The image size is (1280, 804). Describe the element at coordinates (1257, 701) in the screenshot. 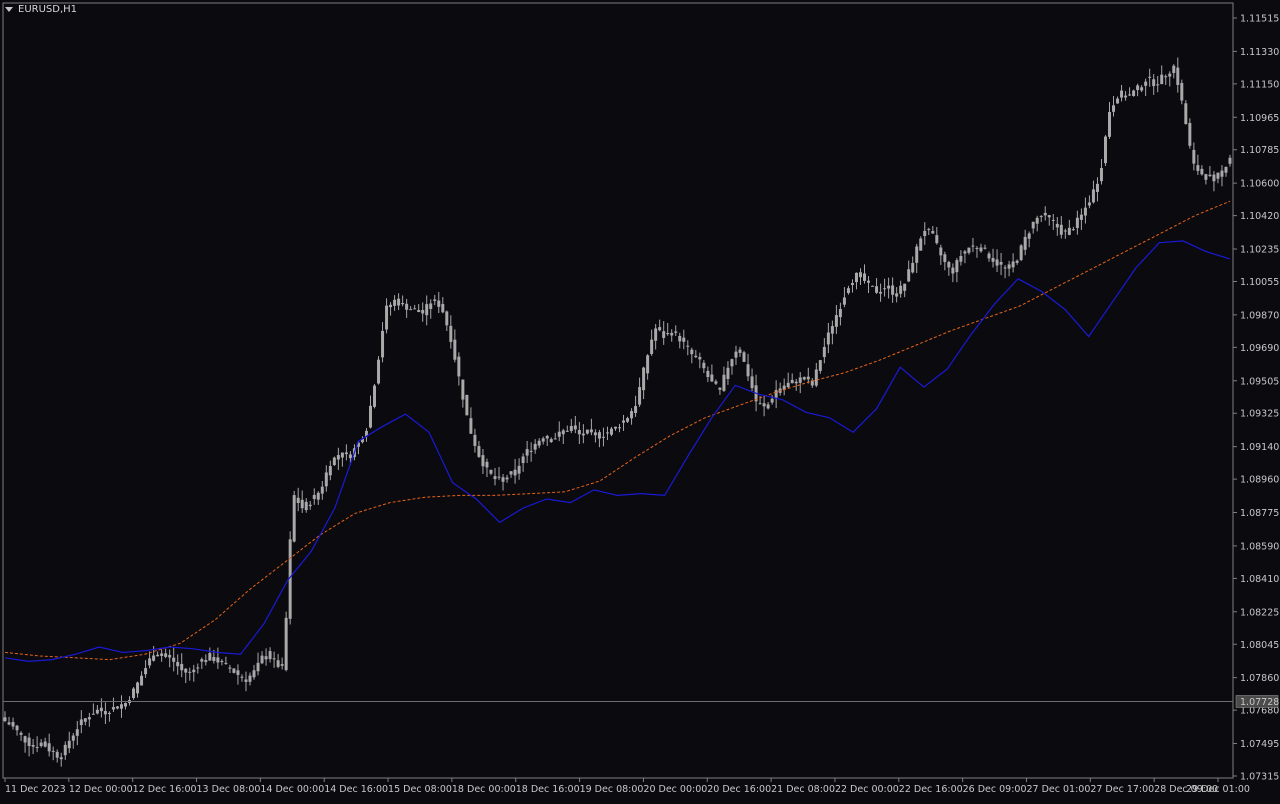

I see `current-price-group: 1.07728` at that location.